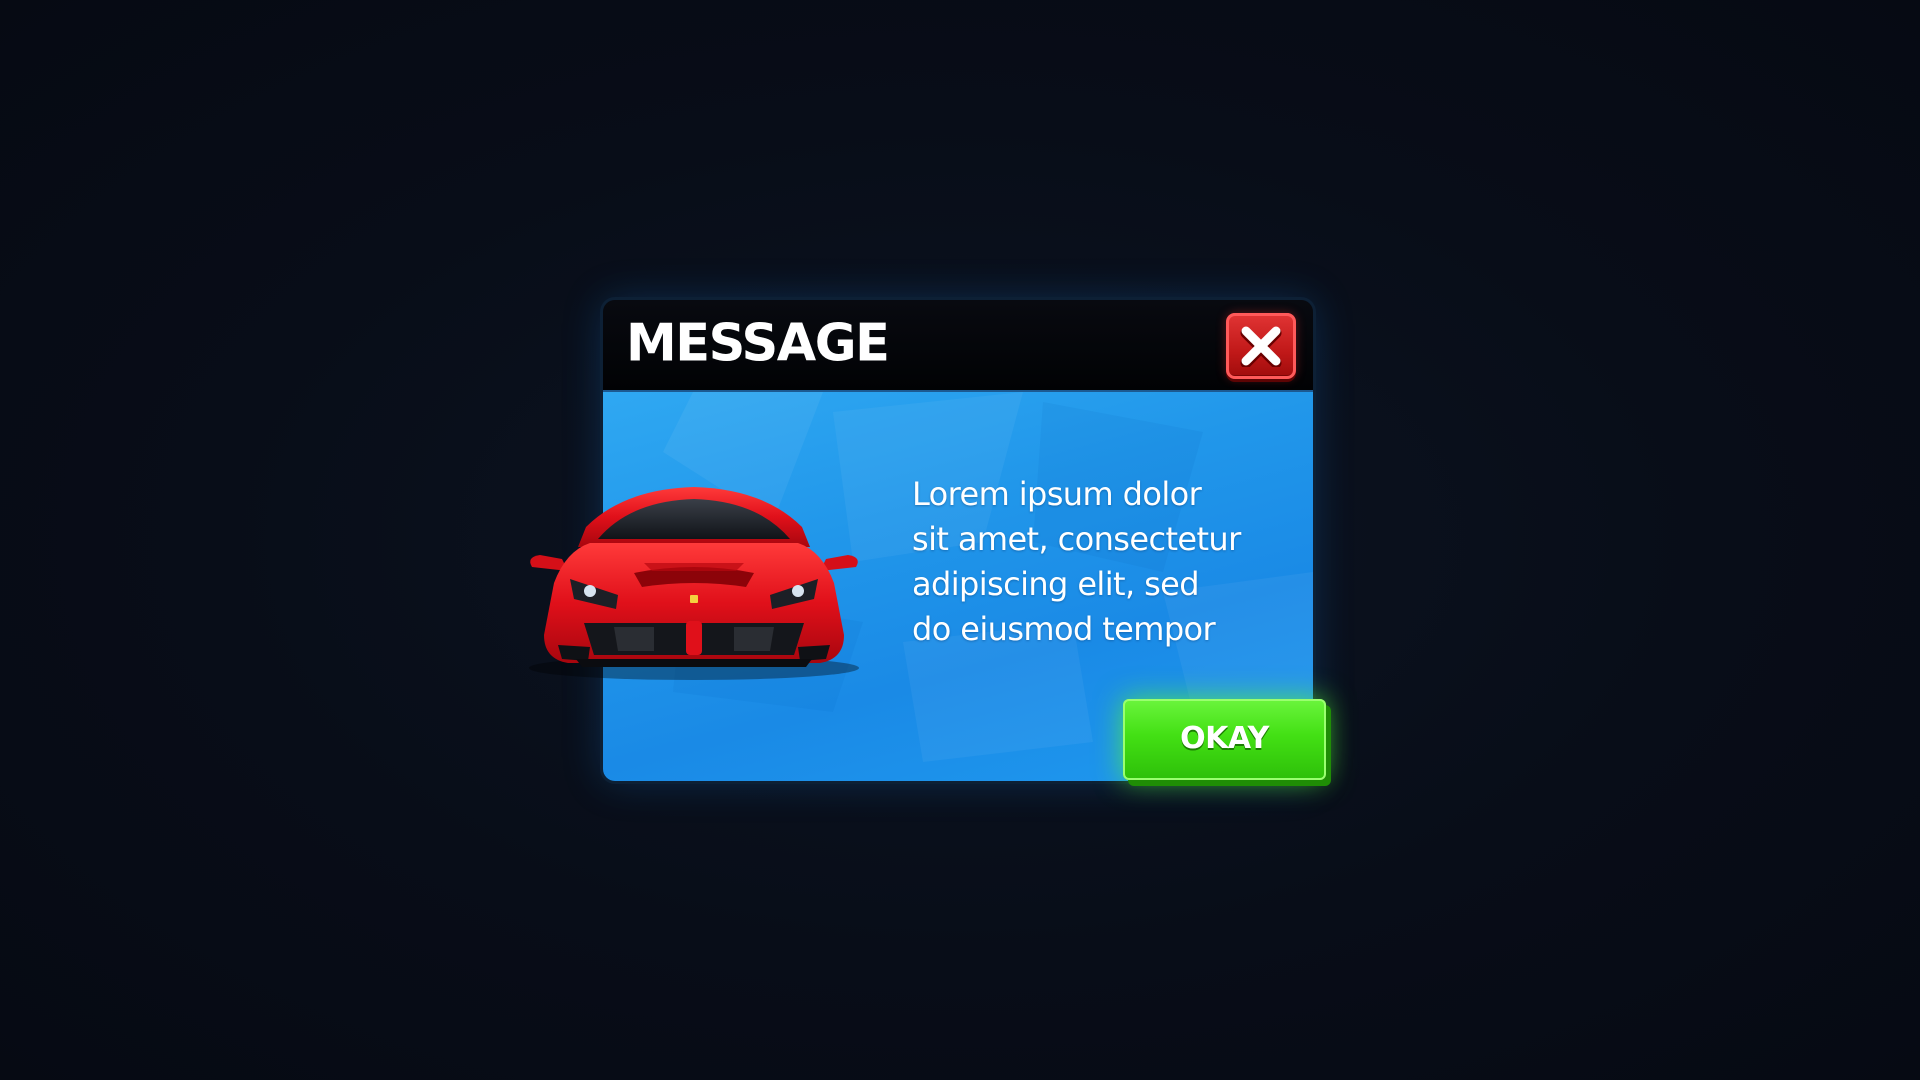 Image resolution: width=1920 pixels, height=1080 pixels. What do you see at coordinates (958, 346) in the screenshot?
I see `dialog-header: MESSAGE` at bounding box center [958, 346].